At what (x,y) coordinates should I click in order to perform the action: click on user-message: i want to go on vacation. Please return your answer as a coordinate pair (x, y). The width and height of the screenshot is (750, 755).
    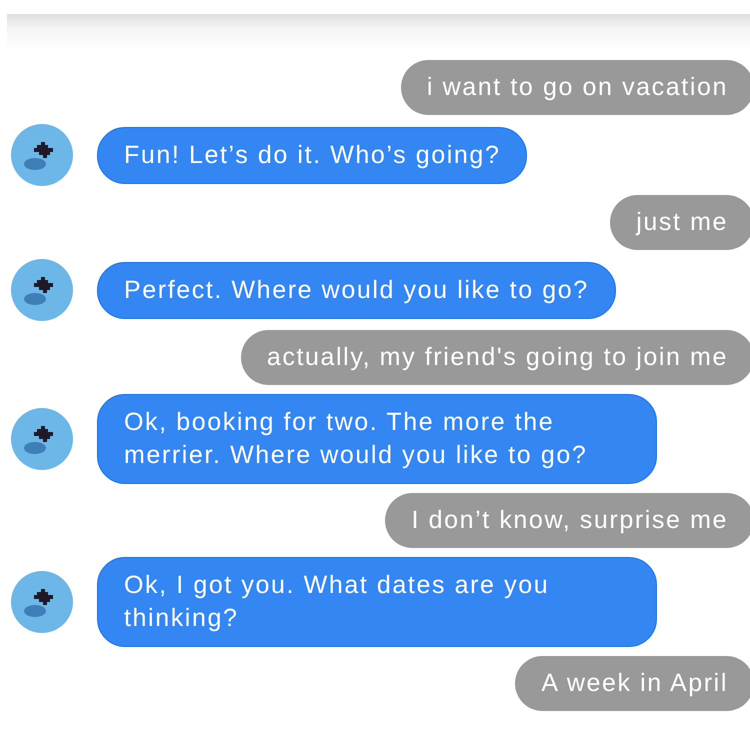
    Looking at the image, I should click on (575, 87).